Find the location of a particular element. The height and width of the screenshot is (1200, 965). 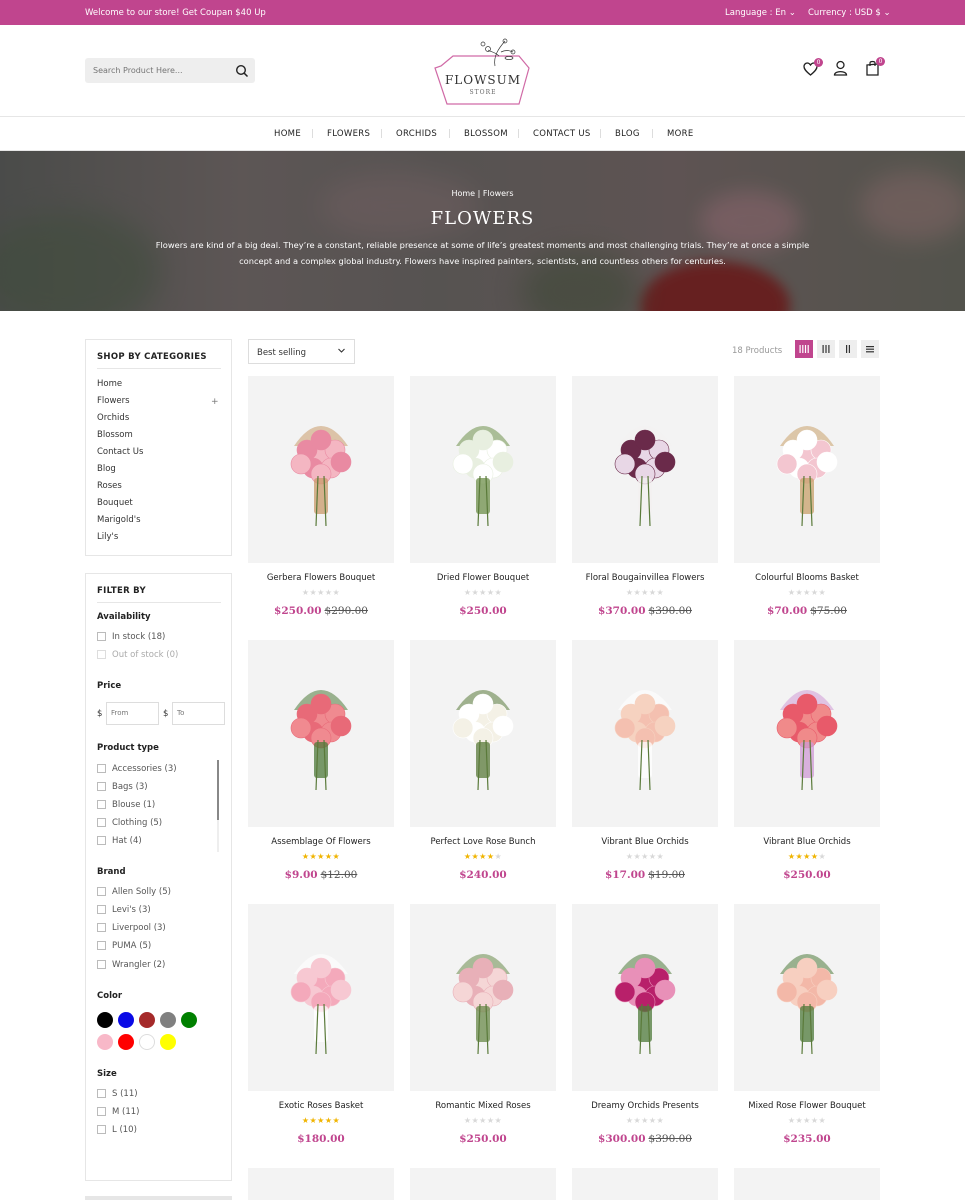

nav-flowers: FLOWERS is located at coordinates (348, 134).